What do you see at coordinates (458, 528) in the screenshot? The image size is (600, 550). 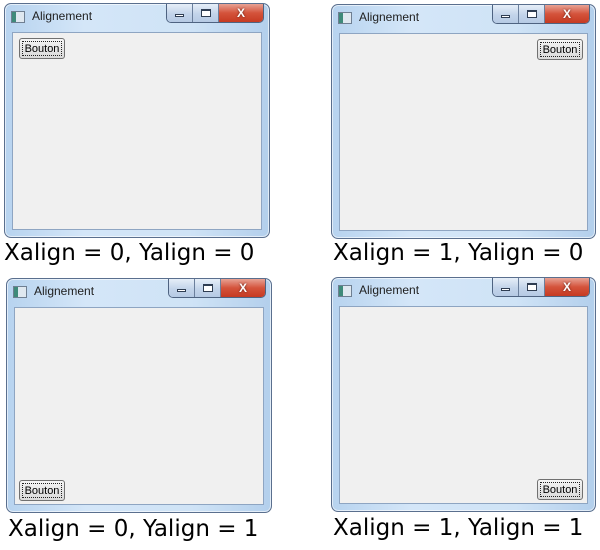 I see `caption-bottom-right: Xalign = 1, Yalign = 1` at bounding box center [458, 528].